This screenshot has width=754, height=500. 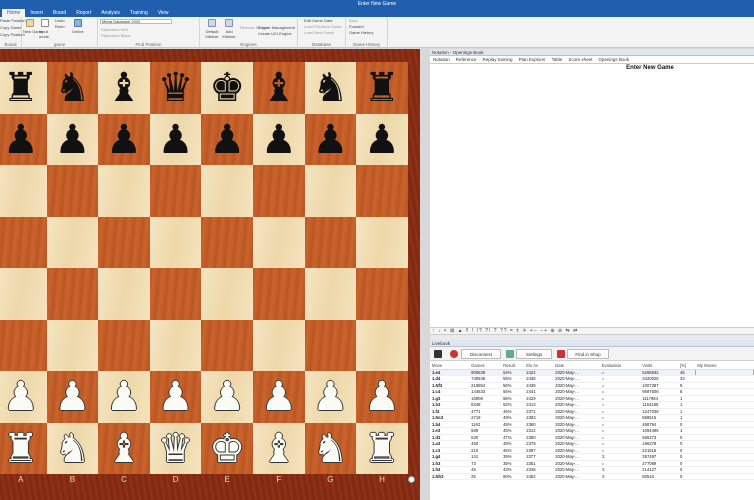 I want to click on square-h2: ♟, so click(x=382, y=397).